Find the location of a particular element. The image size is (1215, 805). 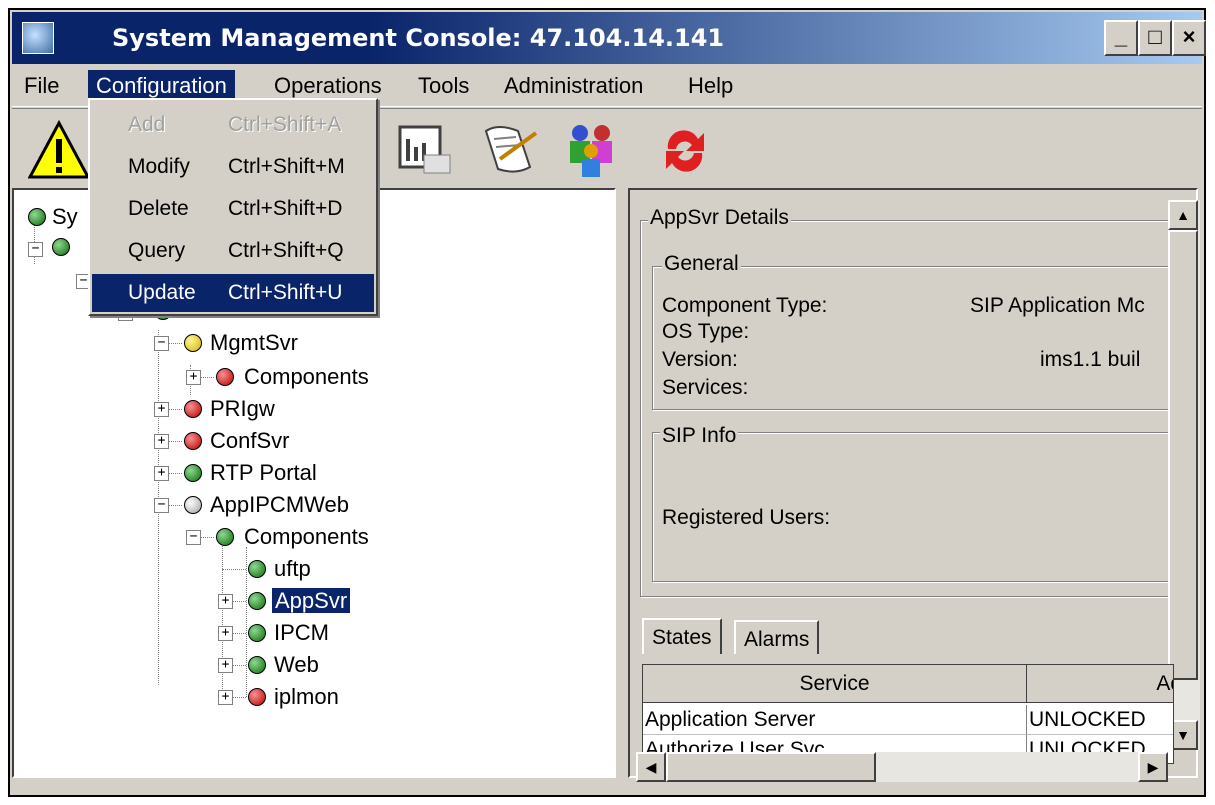

menu-administration: Administration is located at coordinates (573, 86).